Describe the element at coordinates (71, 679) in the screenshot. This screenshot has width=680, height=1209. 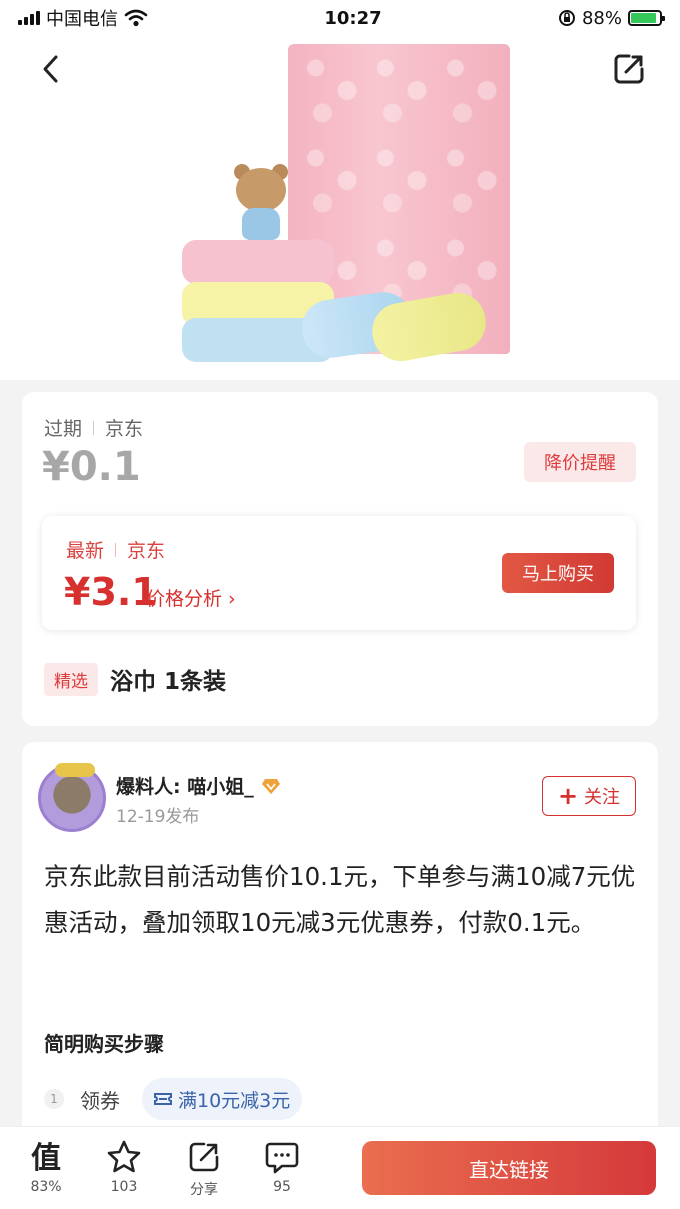
I see `pick-tag: 精选` at that location.